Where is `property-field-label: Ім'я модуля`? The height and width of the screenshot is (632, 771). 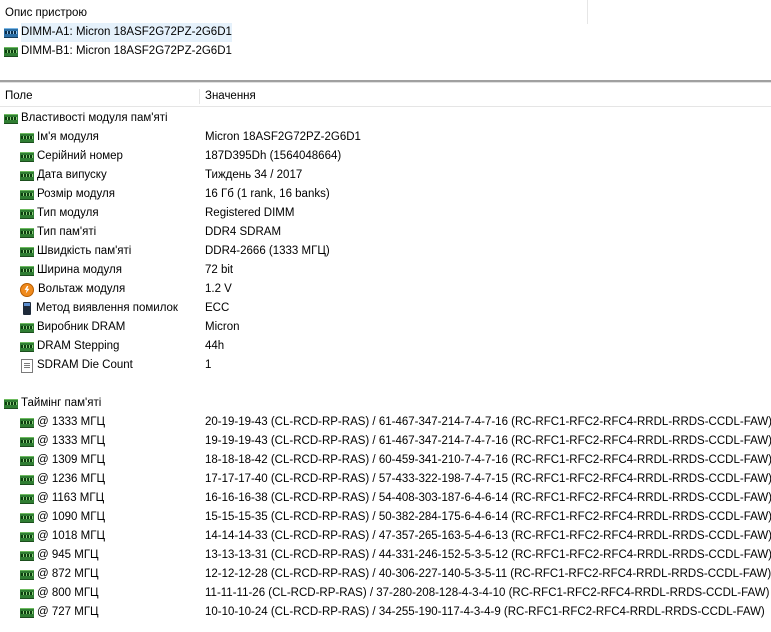 property-field-label: Ім'я модуля is located at coordinates (68, 137).